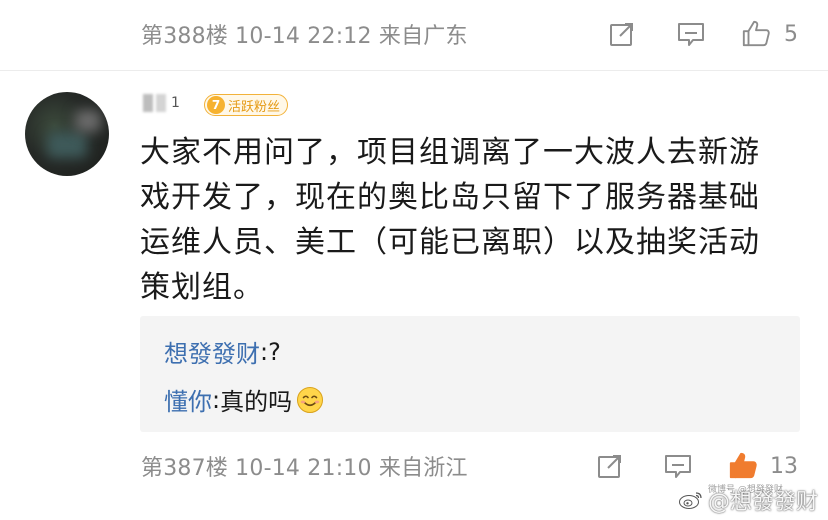 The width and height of the screenshot is (828, 520). What do you see at coordinates (216, 105) in the screenshot?
I see `badge-level: 7` at bounding box center [216, 105].